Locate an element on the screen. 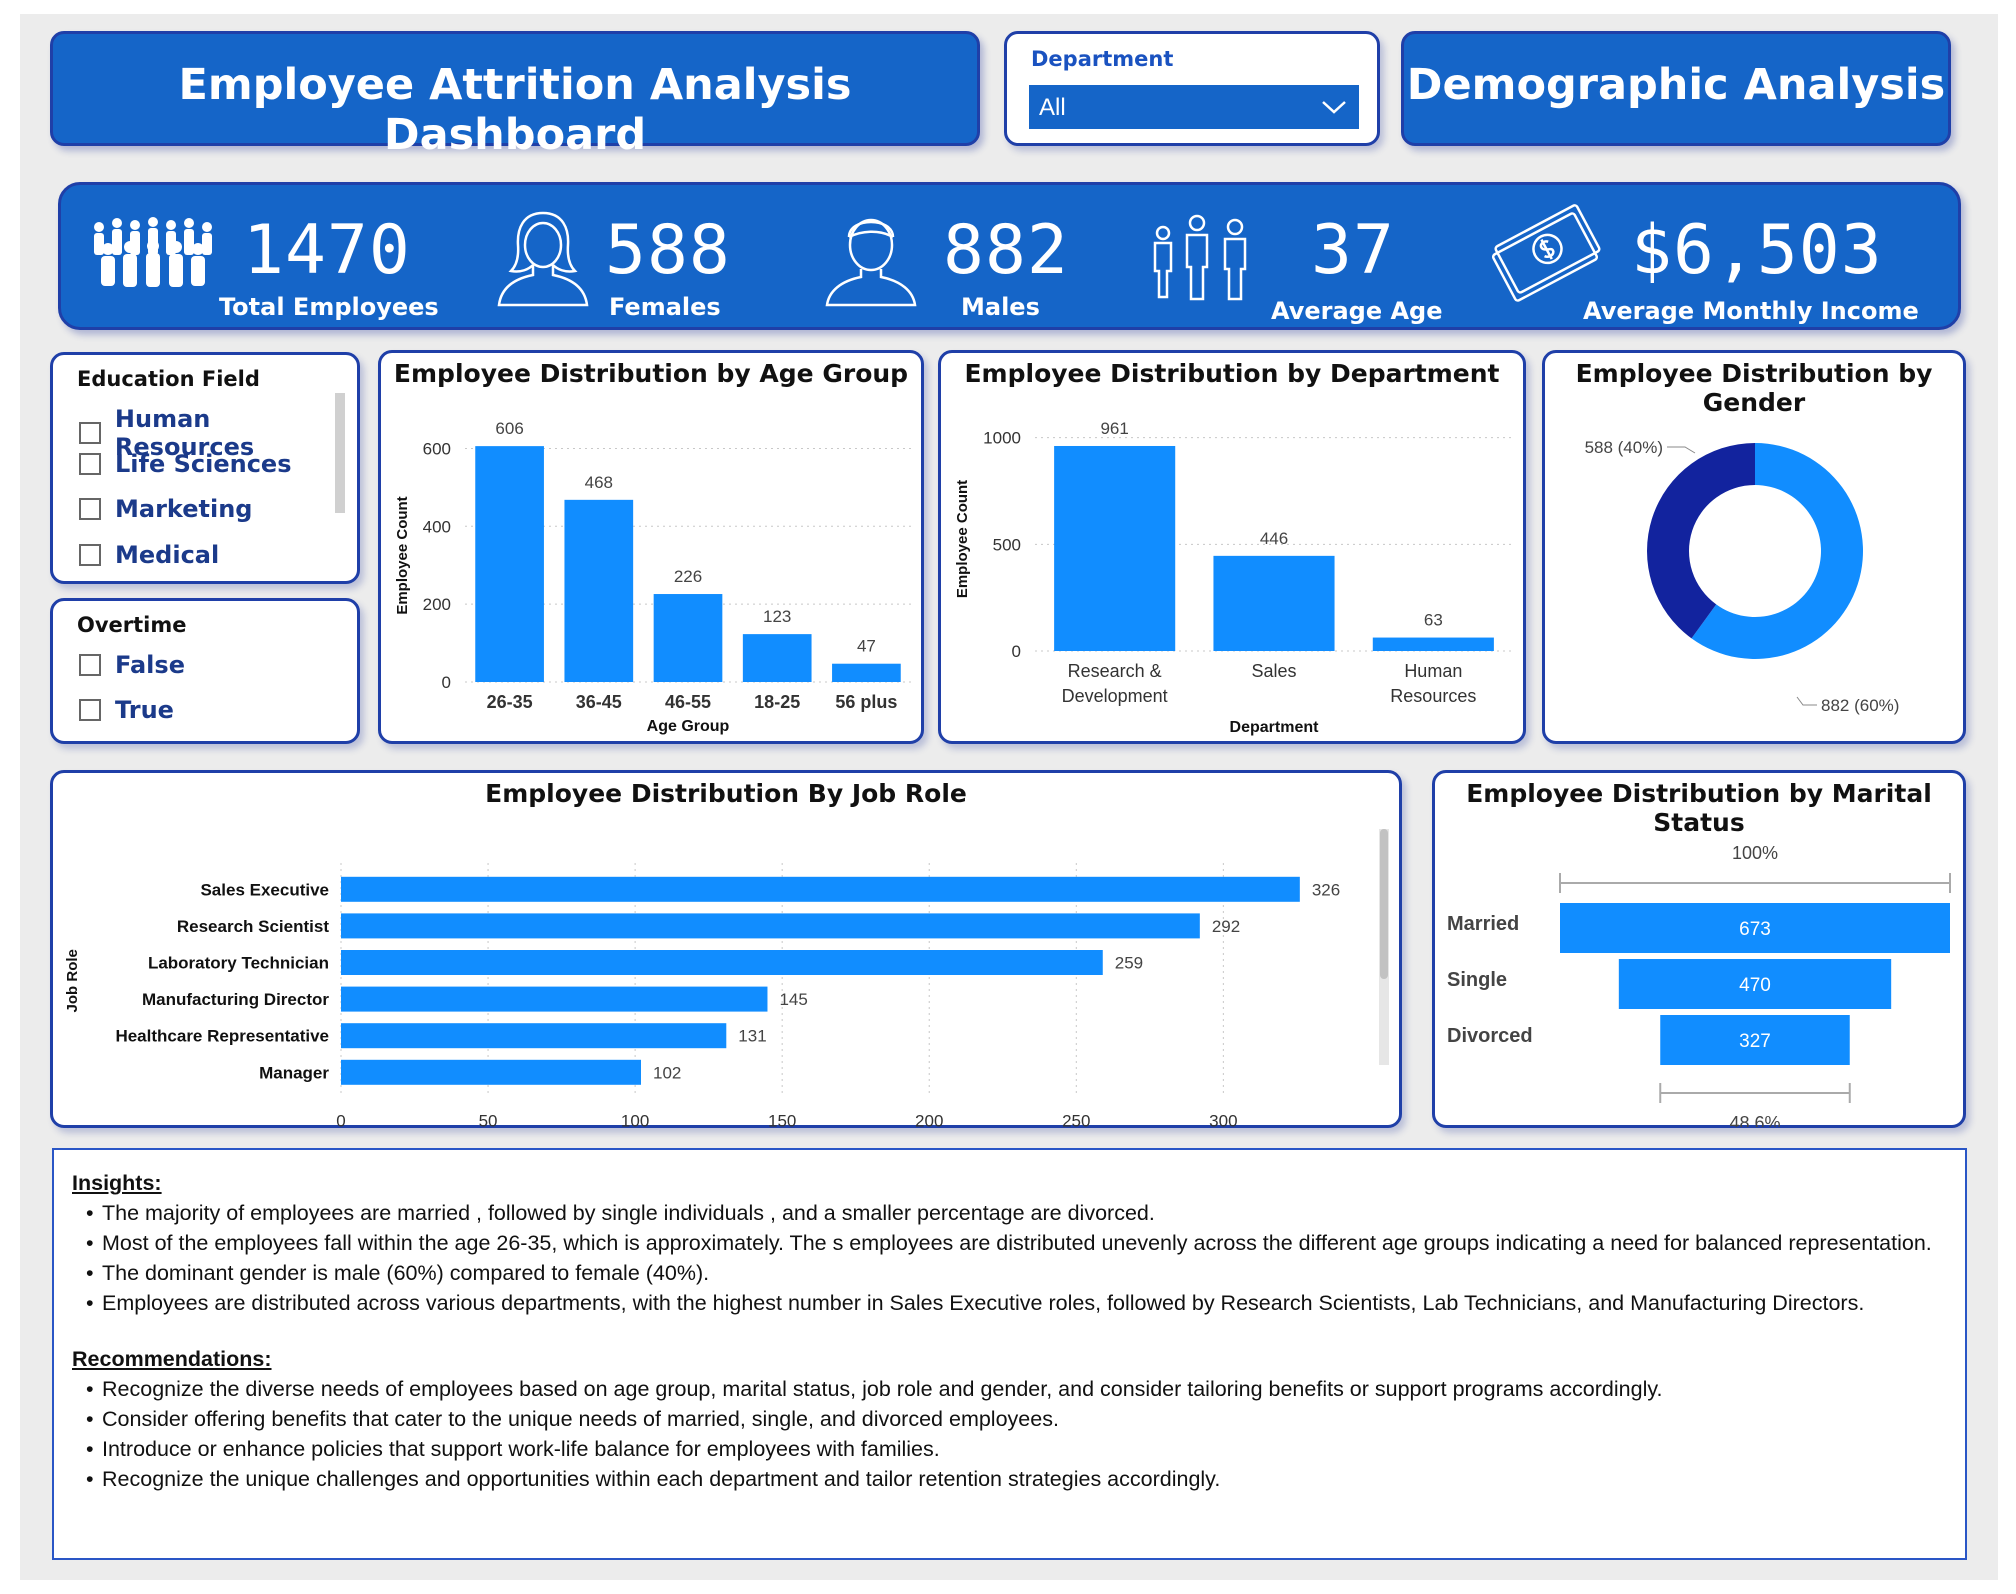 The image size is (2016, 1594). department-filter: Department All is located at coordinates (1192, 88).